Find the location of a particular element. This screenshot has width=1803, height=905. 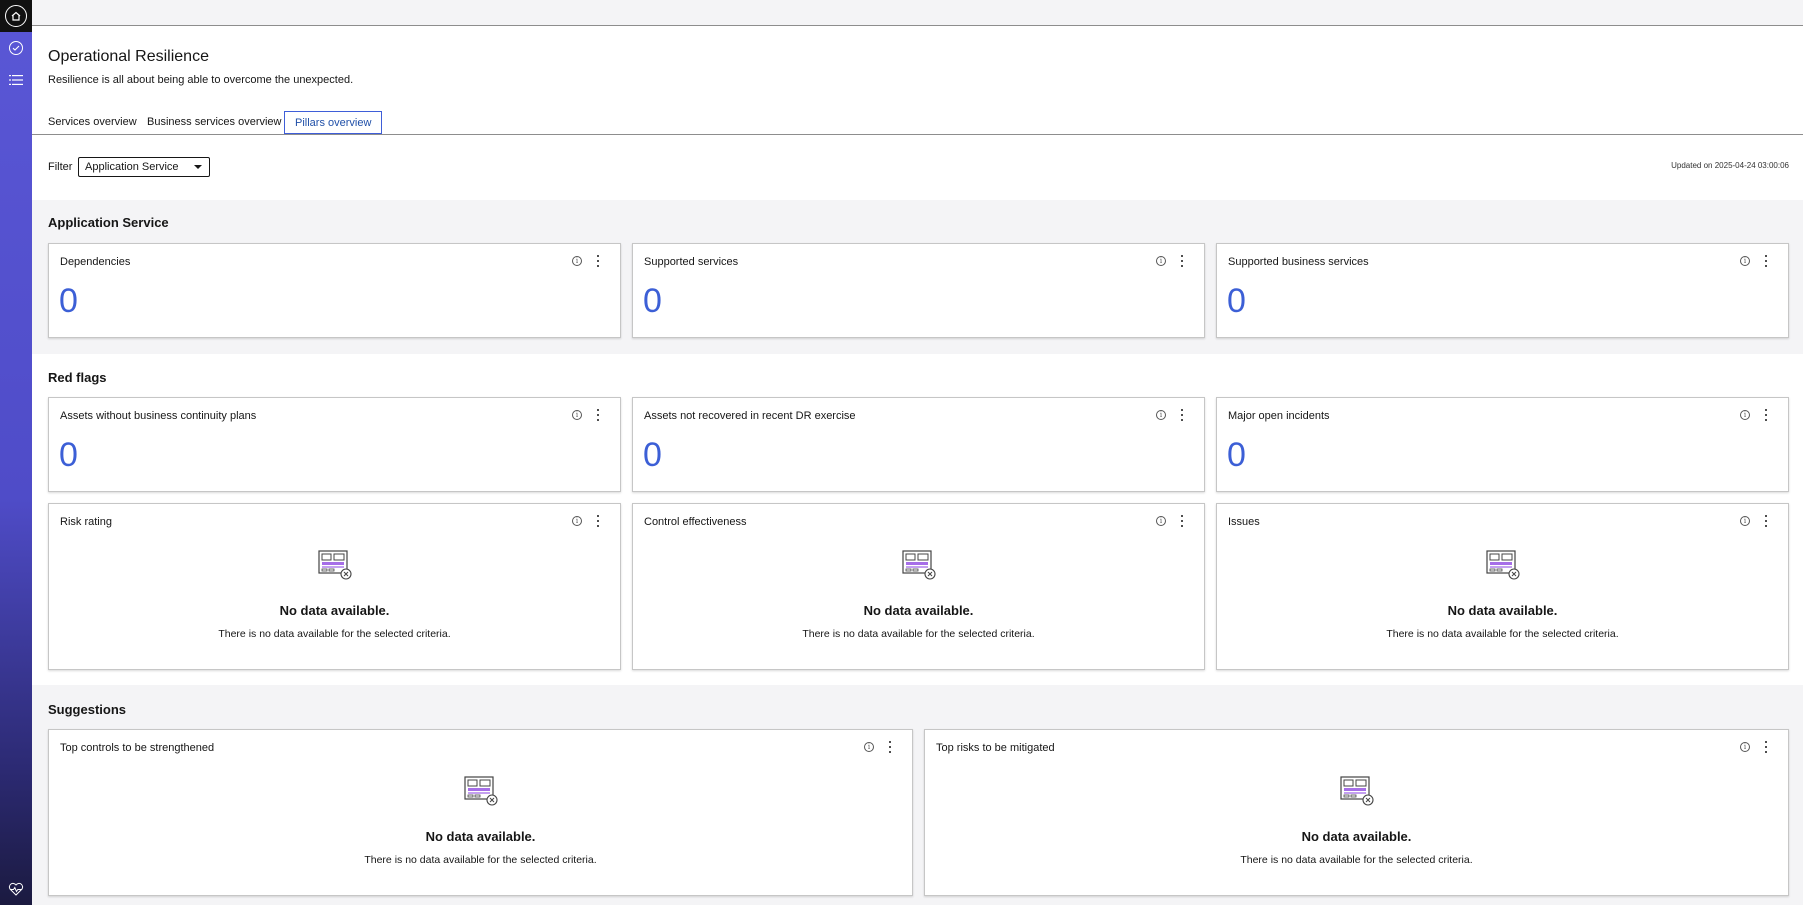

top-bar is located at coordinates (917, 13).